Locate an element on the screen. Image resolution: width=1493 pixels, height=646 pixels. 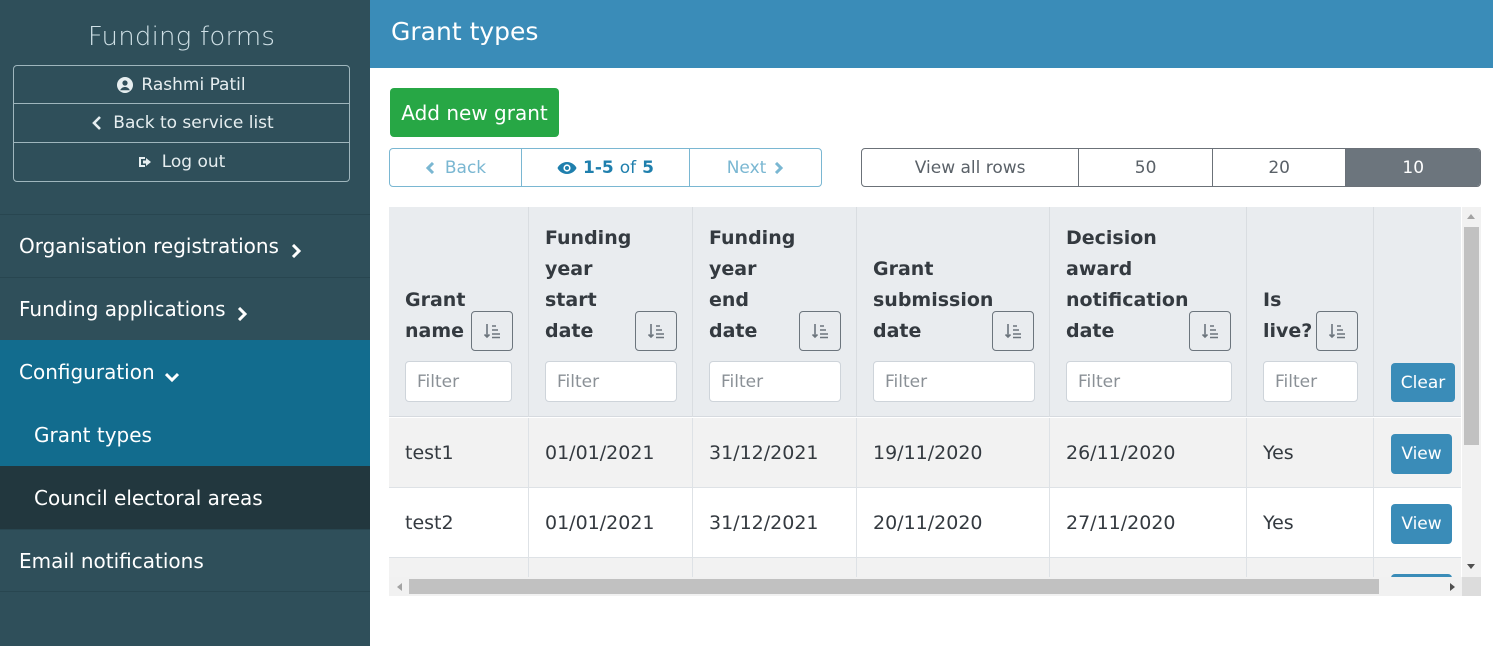
column-header-is-live: Is live? Filter is located at coordinates (1310, 312).